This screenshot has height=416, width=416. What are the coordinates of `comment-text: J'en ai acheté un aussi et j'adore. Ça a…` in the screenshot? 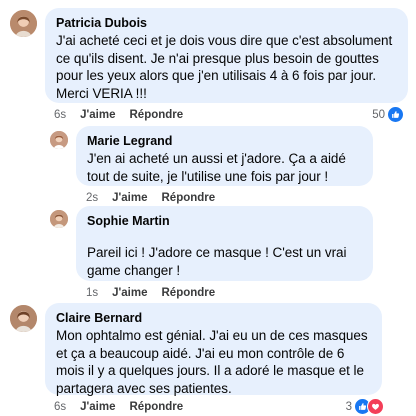 It's located at (216, 167).